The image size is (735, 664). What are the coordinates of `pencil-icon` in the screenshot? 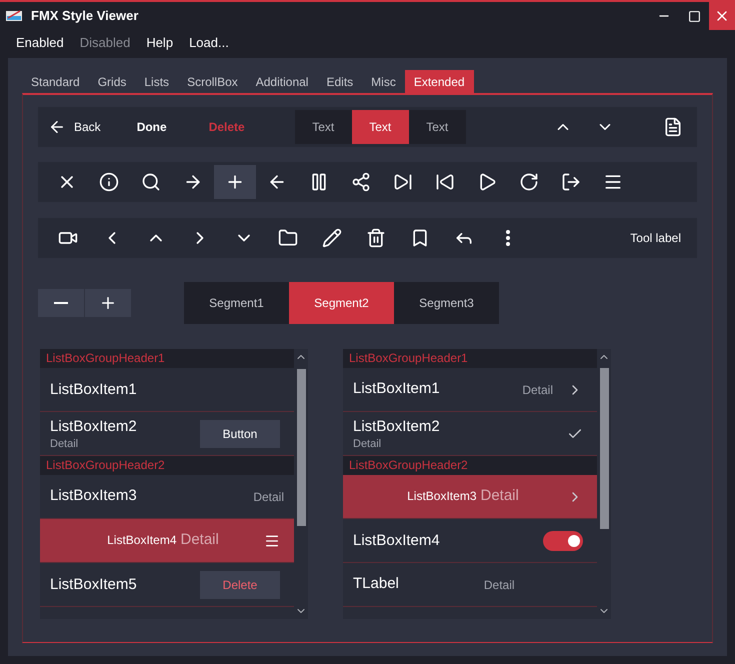 It's located at (332, 238).